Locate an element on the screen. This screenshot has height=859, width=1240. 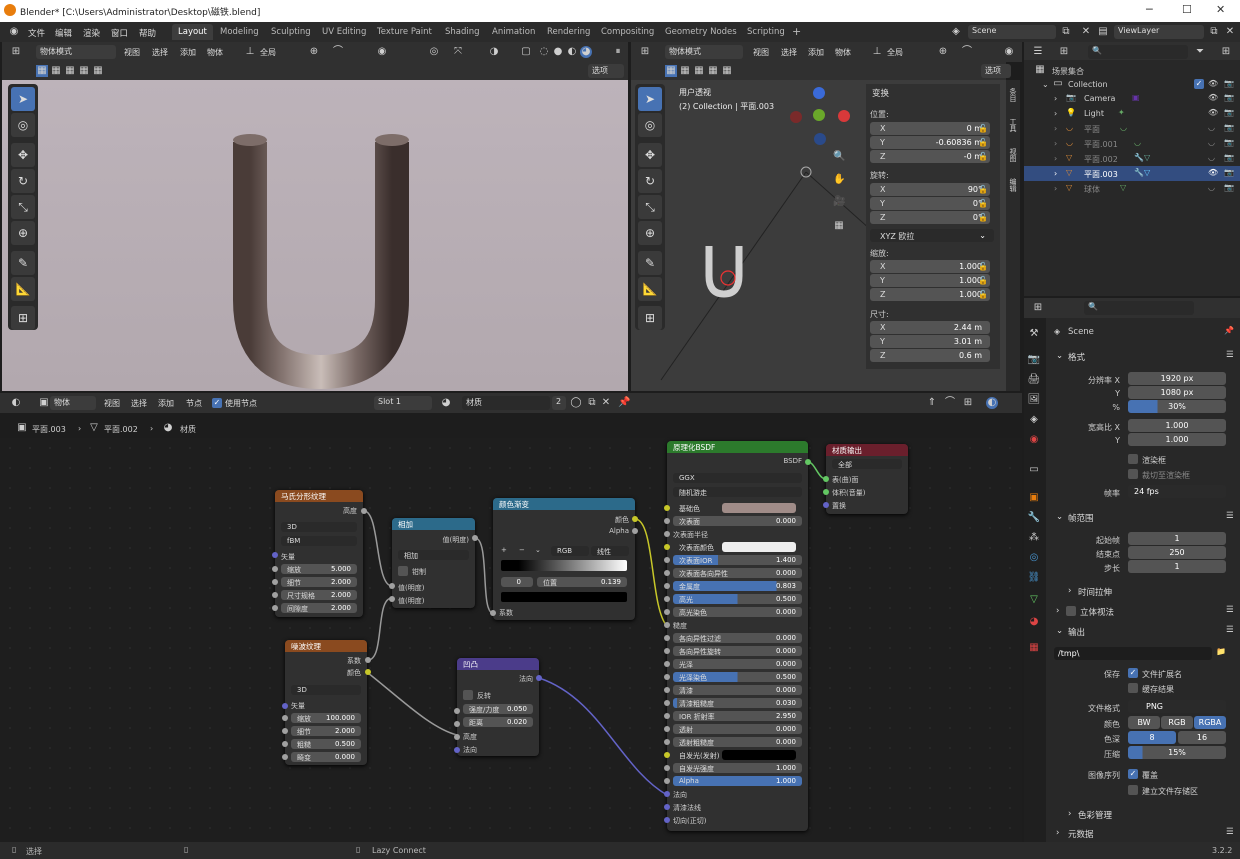
bsdf-input-field: 光泽 0.000 is located at coordinates (737, 664).